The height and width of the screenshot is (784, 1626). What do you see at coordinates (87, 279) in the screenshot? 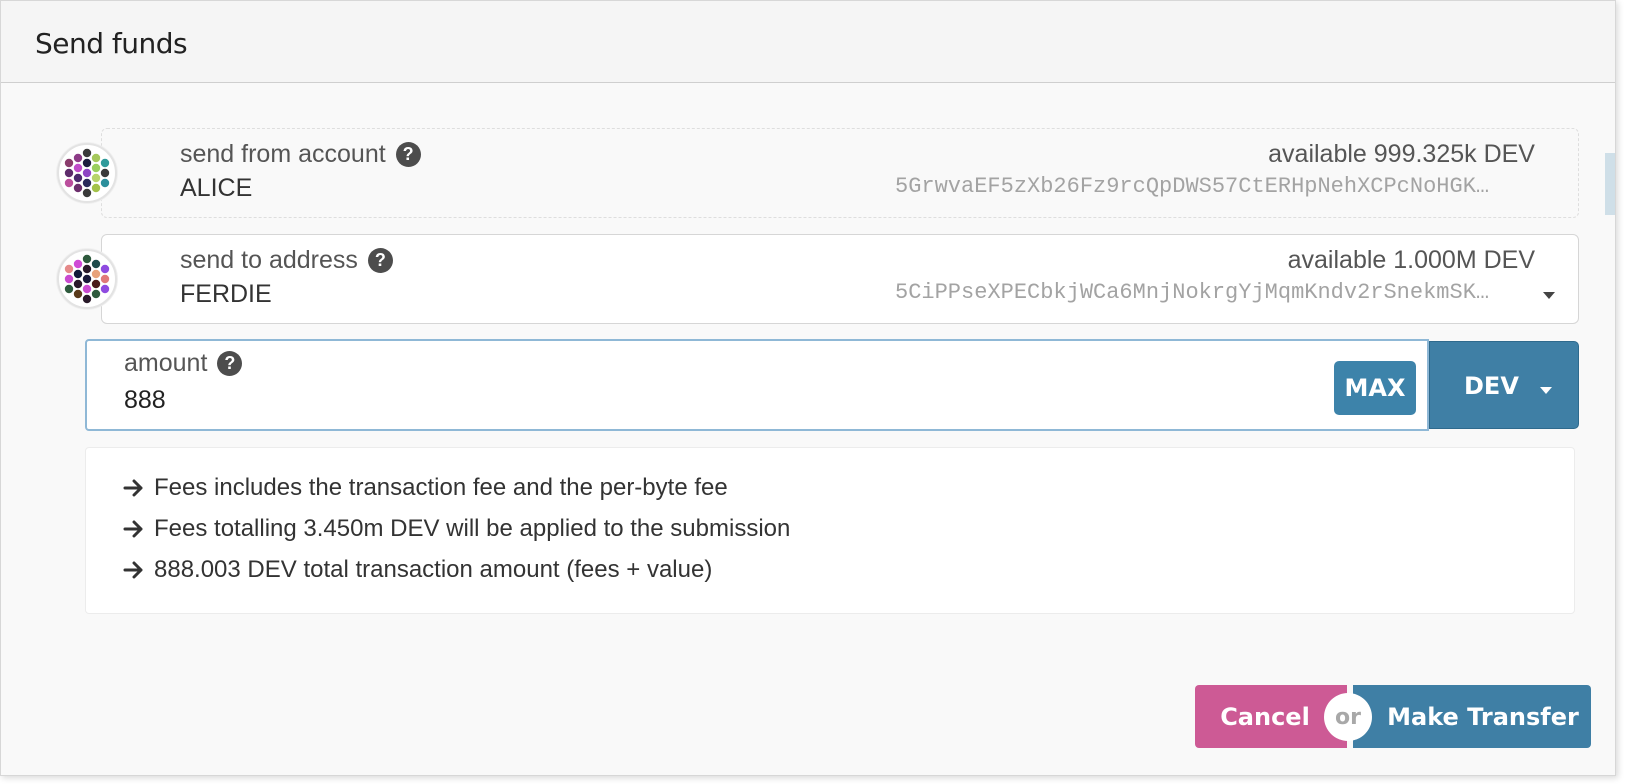
I see `to-identicon-avatar` at bounding box center [87, 279].